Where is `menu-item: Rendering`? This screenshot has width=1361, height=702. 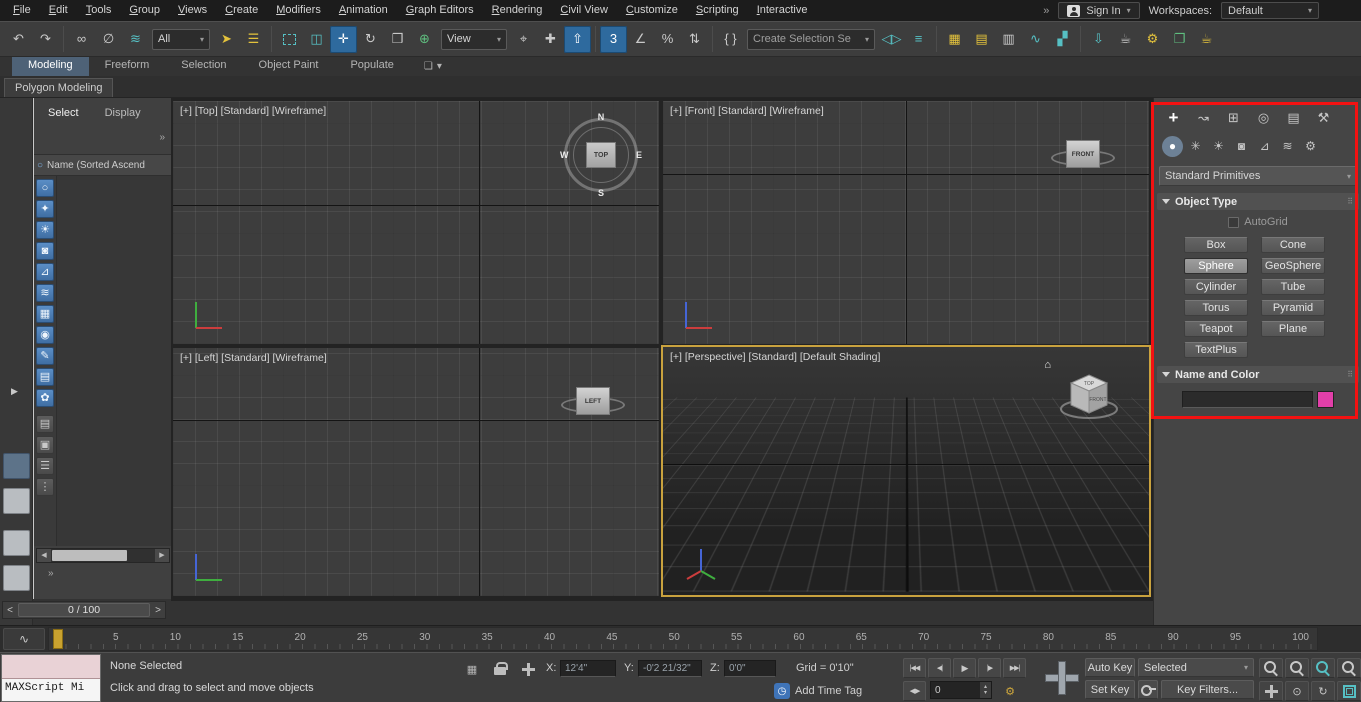 menu-item: Rendering is located at coordinates (517, 10).